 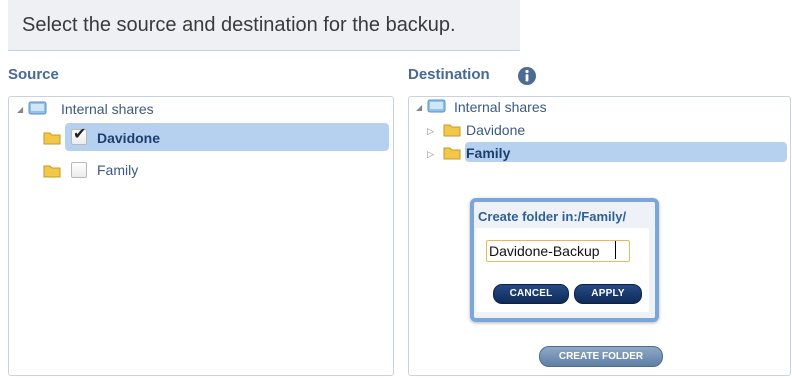 I want to click on destination-label: Destination, so click(x=449, y=74).